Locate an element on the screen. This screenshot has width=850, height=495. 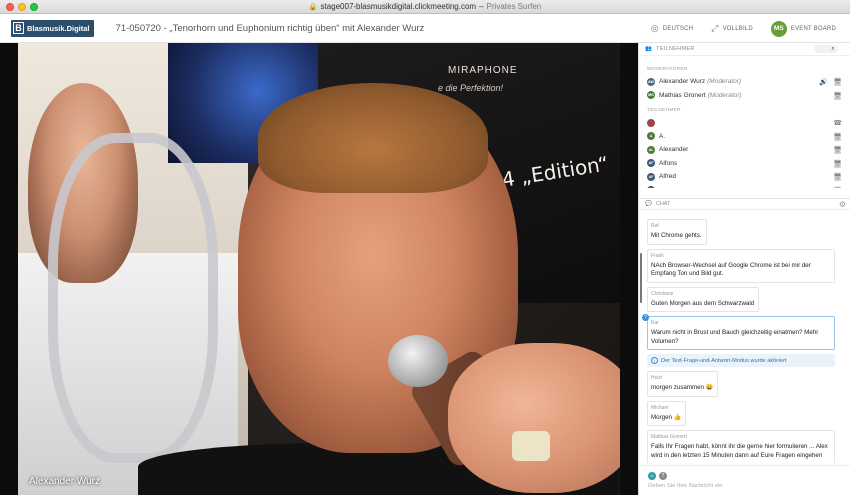
attendee-row: AL Alexander 🖥 is located at coordinates (744, 150).